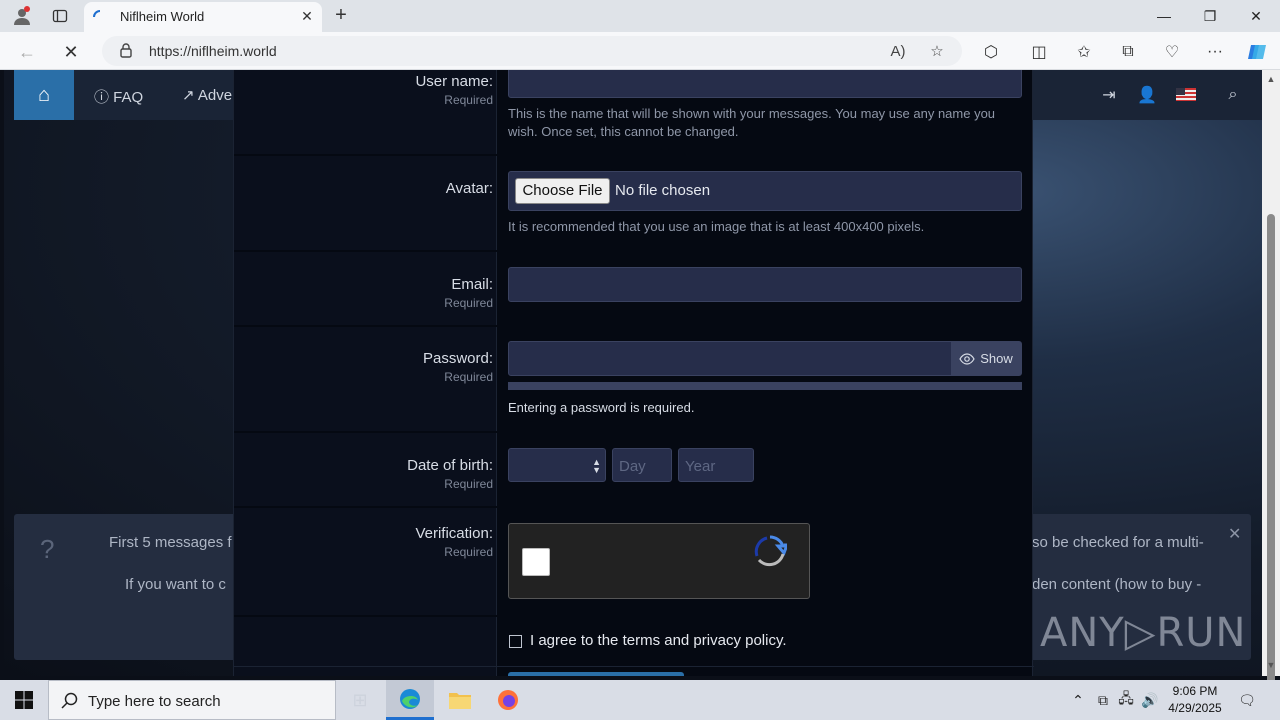 The image size is (1280, 720). I want to click on password-required: Required, so click(468, 377).